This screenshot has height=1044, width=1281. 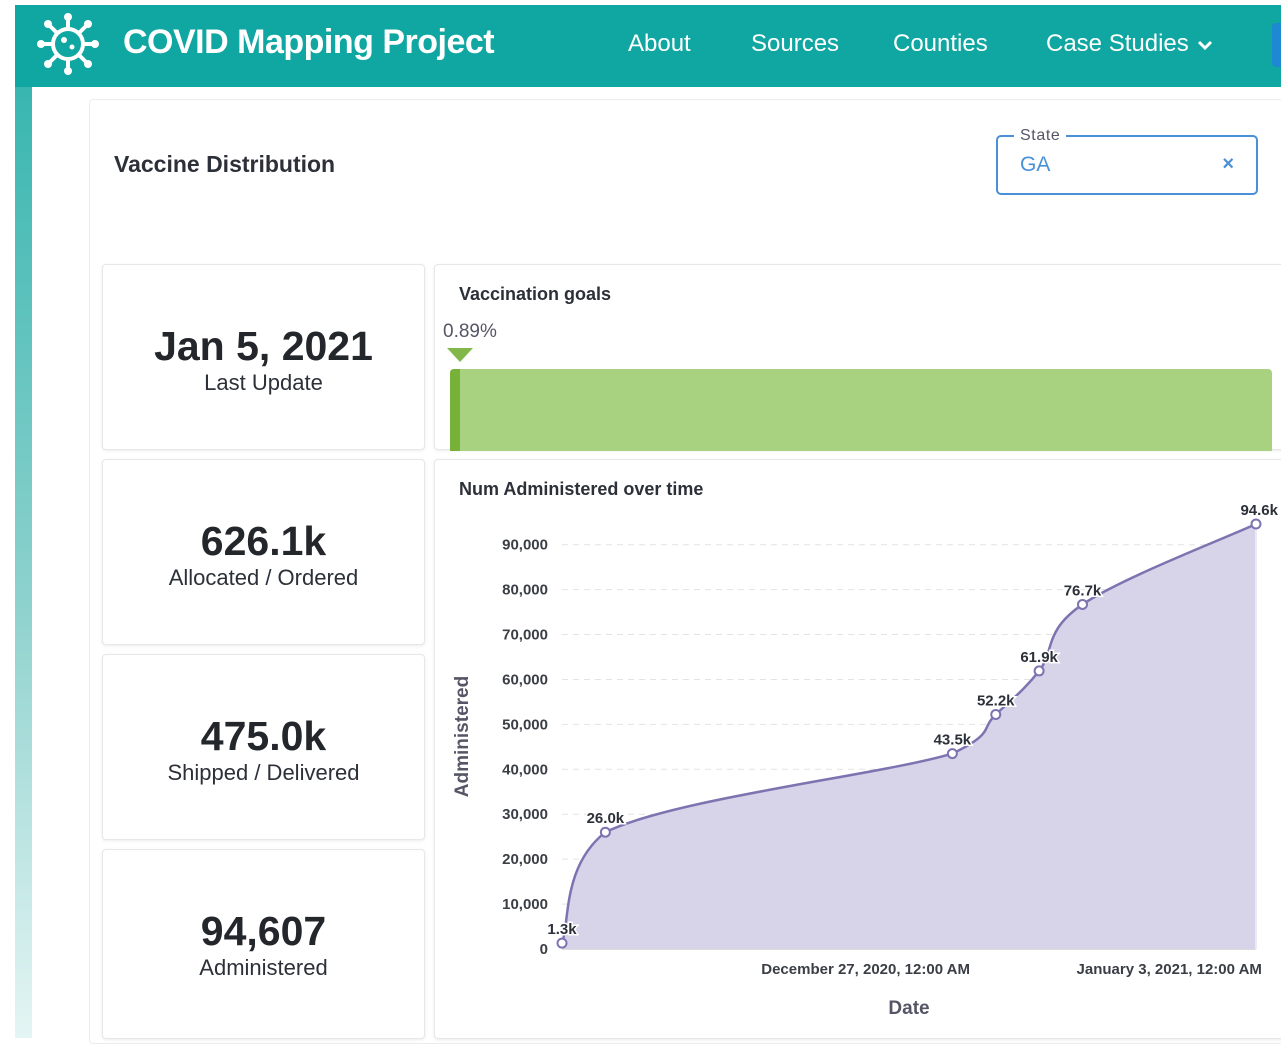 What do you see at coordinates (455, 410) in the screenshot?
I see `goal-progress-fill` at bounding box center [455, 410].